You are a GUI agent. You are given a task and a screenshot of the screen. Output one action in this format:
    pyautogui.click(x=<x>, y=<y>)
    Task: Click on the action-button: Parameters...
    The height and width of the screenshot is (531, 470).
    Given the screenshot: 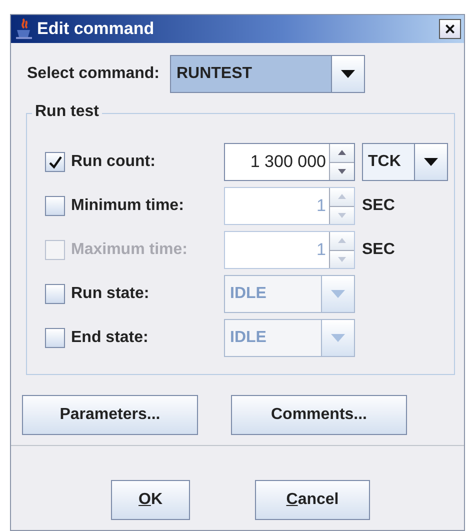 What is the action you would take?
    pyautogui.click(x=110, y=415)
    